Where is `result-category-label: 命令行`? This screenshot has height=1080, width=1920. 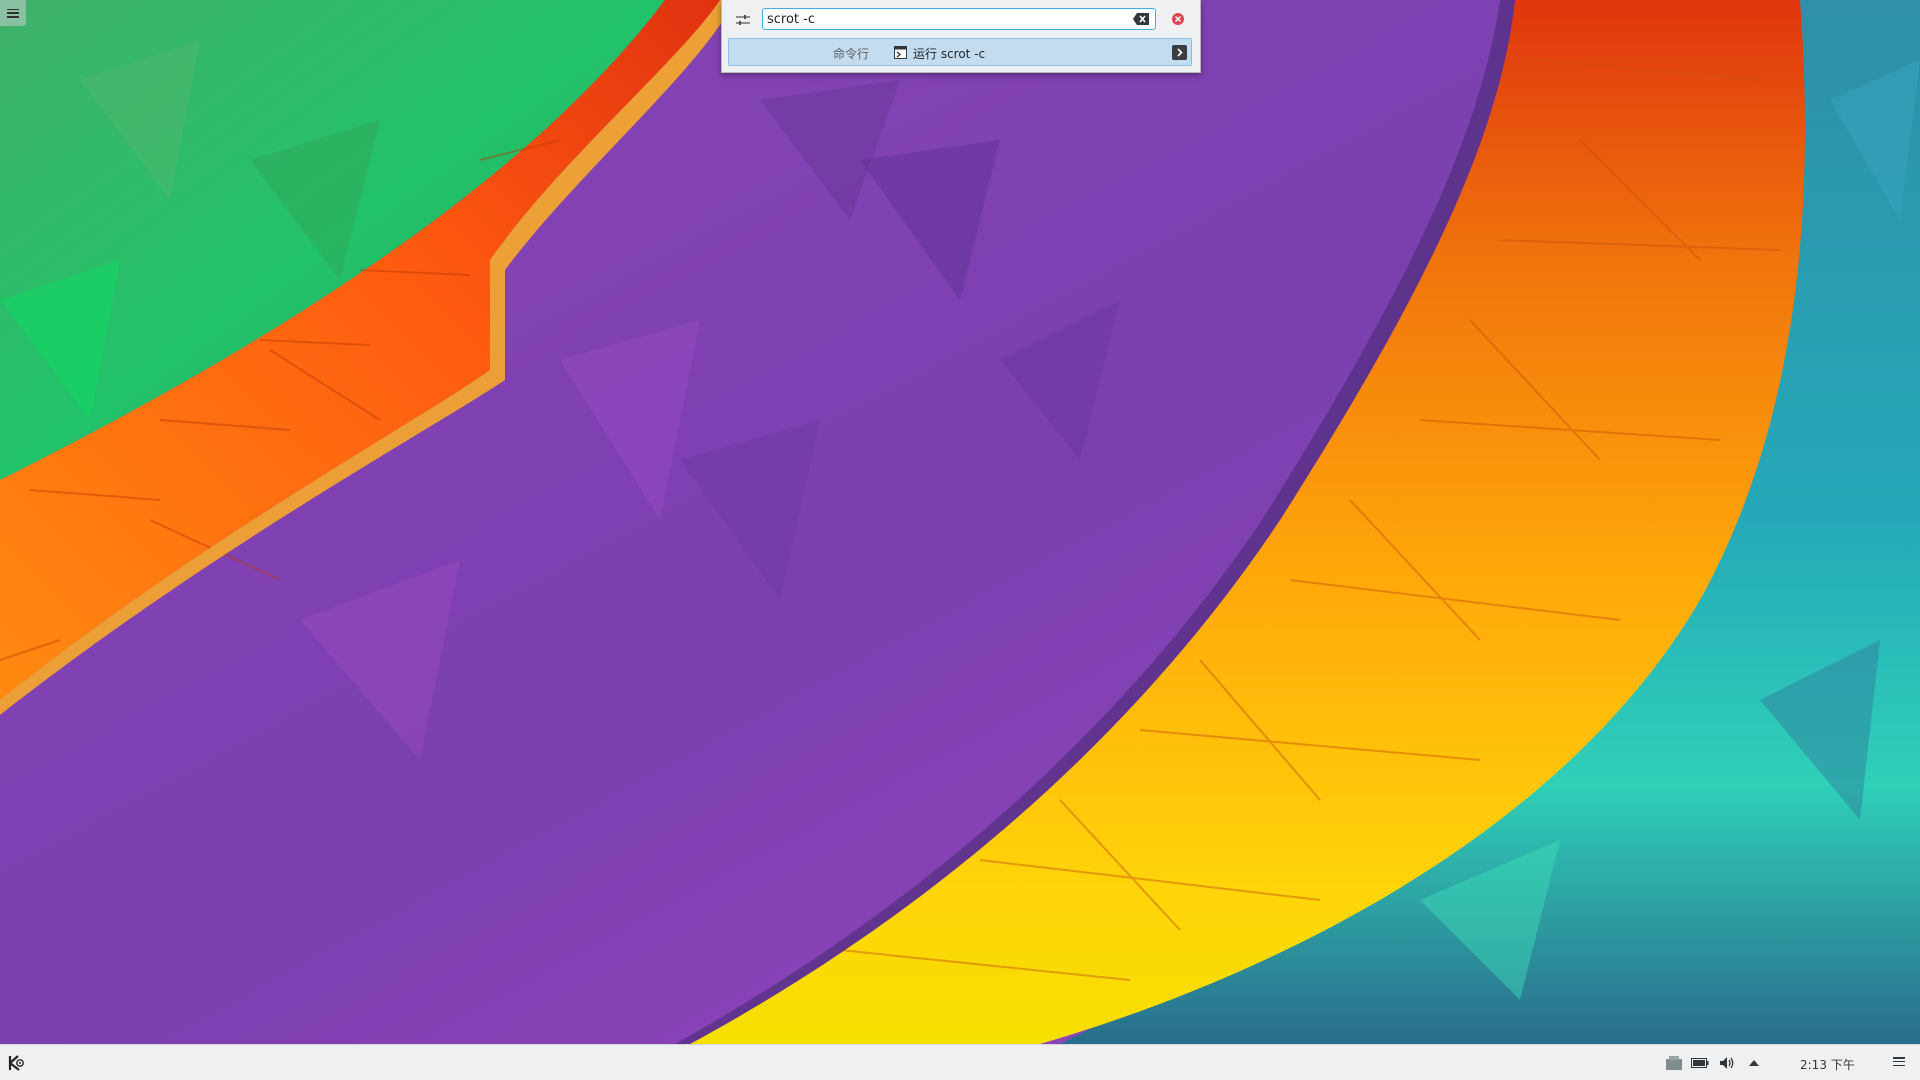
result-category-label: 命令行 is located at coordinates (851, 54).